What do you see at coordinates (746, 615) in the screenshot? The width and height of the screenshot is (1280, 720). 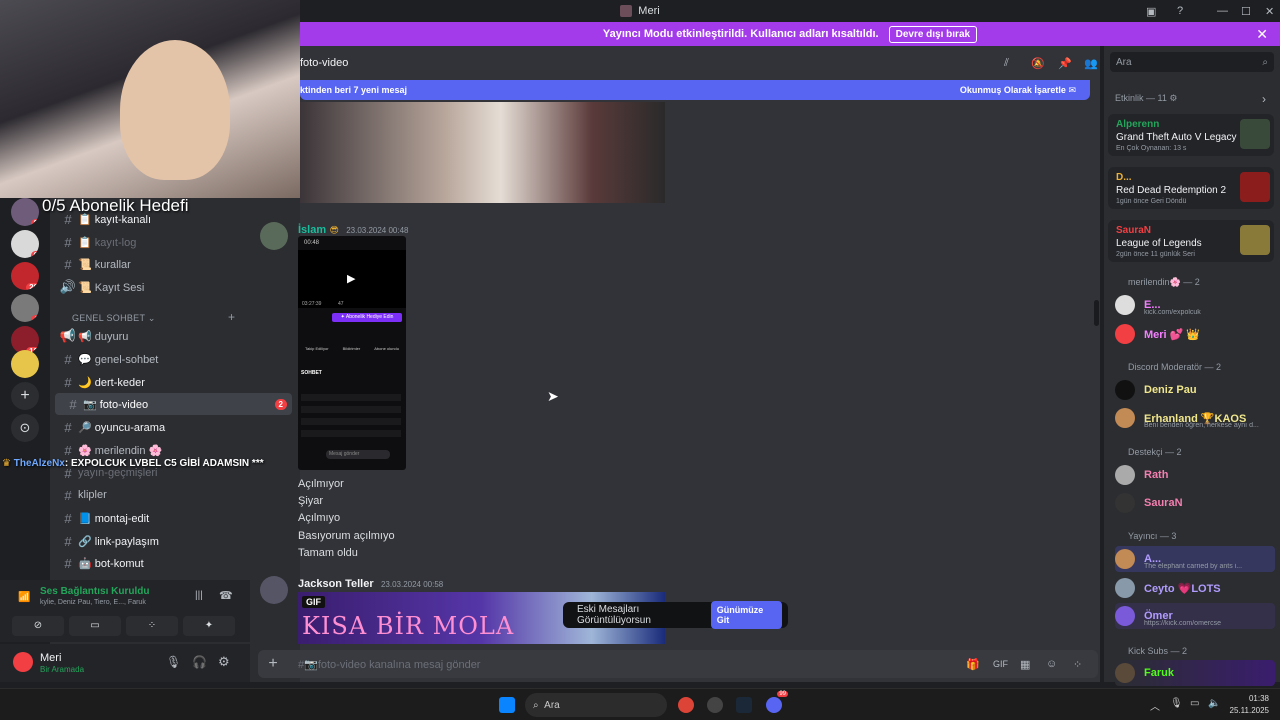 I see `jump-present-button: Günümüze Git` at bounding box center [746, 615].